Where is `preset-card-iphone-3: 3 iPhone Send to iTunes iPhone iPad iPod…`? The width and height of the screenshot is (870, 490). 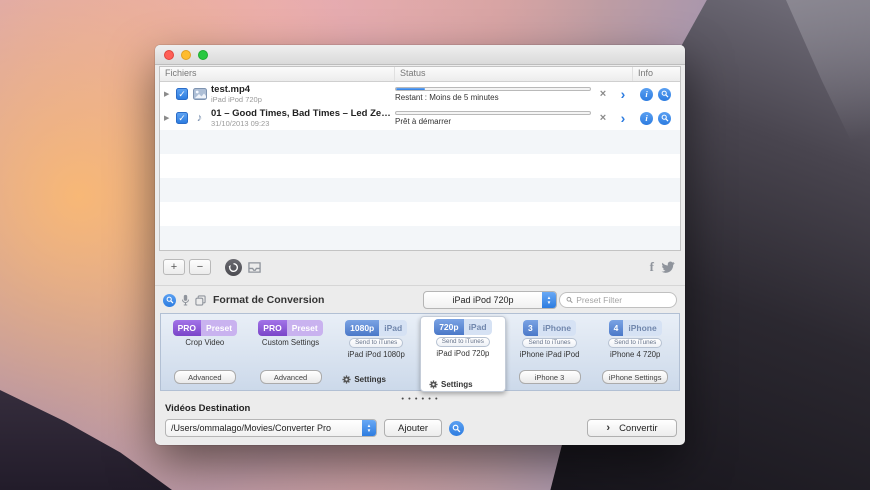
preset-card-iphone-3: 3 iPhone Send to iTunes iPhone iPad iPod… is located at coordinates (550, 352).